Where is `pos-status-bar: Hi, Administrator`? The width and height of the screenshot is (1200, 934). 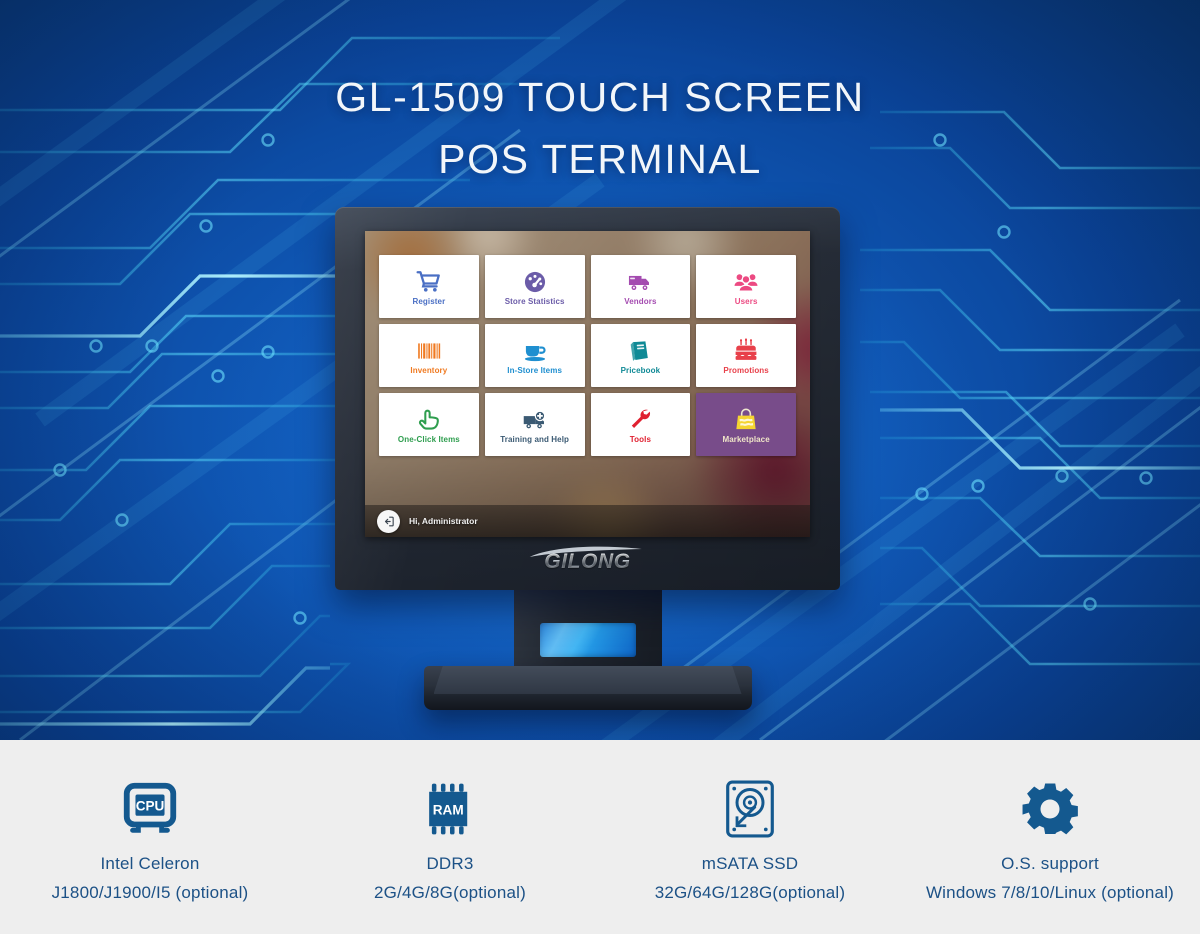
pos-status-bar: Hi, Administrator is located at coordinates (587, 521).